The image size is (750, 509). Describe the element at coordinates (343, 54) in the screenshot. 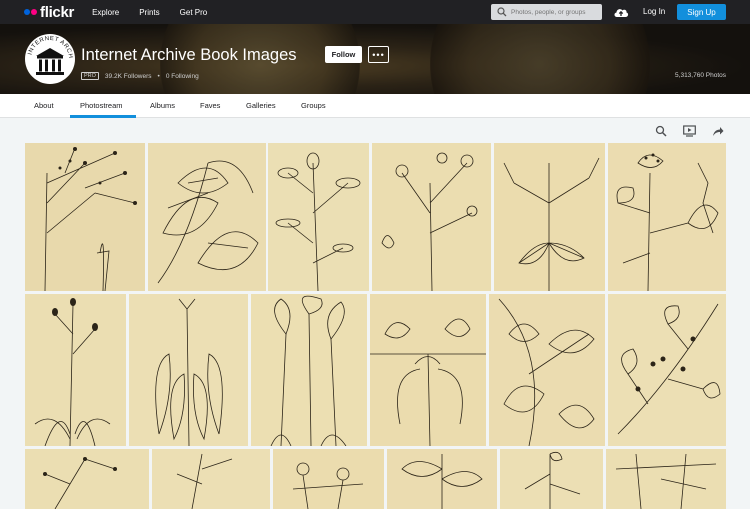

I see `follow-button: Follow` at that location.